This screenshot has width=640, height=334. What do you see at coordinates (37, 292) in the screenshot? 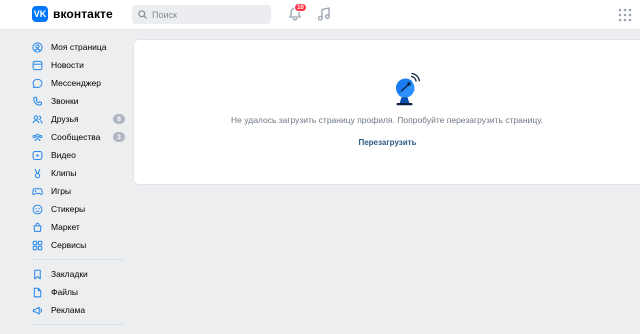
I see `files-icon` at bounding box center [37, 292].